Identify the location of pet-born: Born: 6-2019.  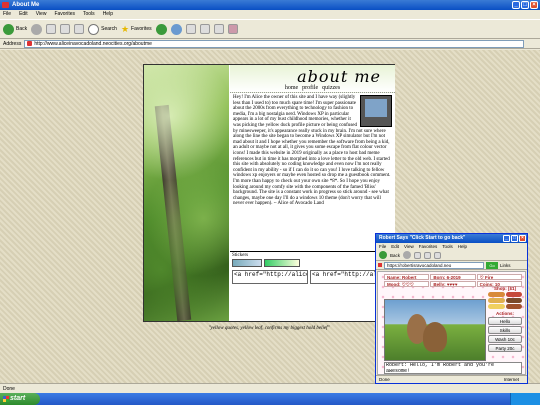
(453, 277).